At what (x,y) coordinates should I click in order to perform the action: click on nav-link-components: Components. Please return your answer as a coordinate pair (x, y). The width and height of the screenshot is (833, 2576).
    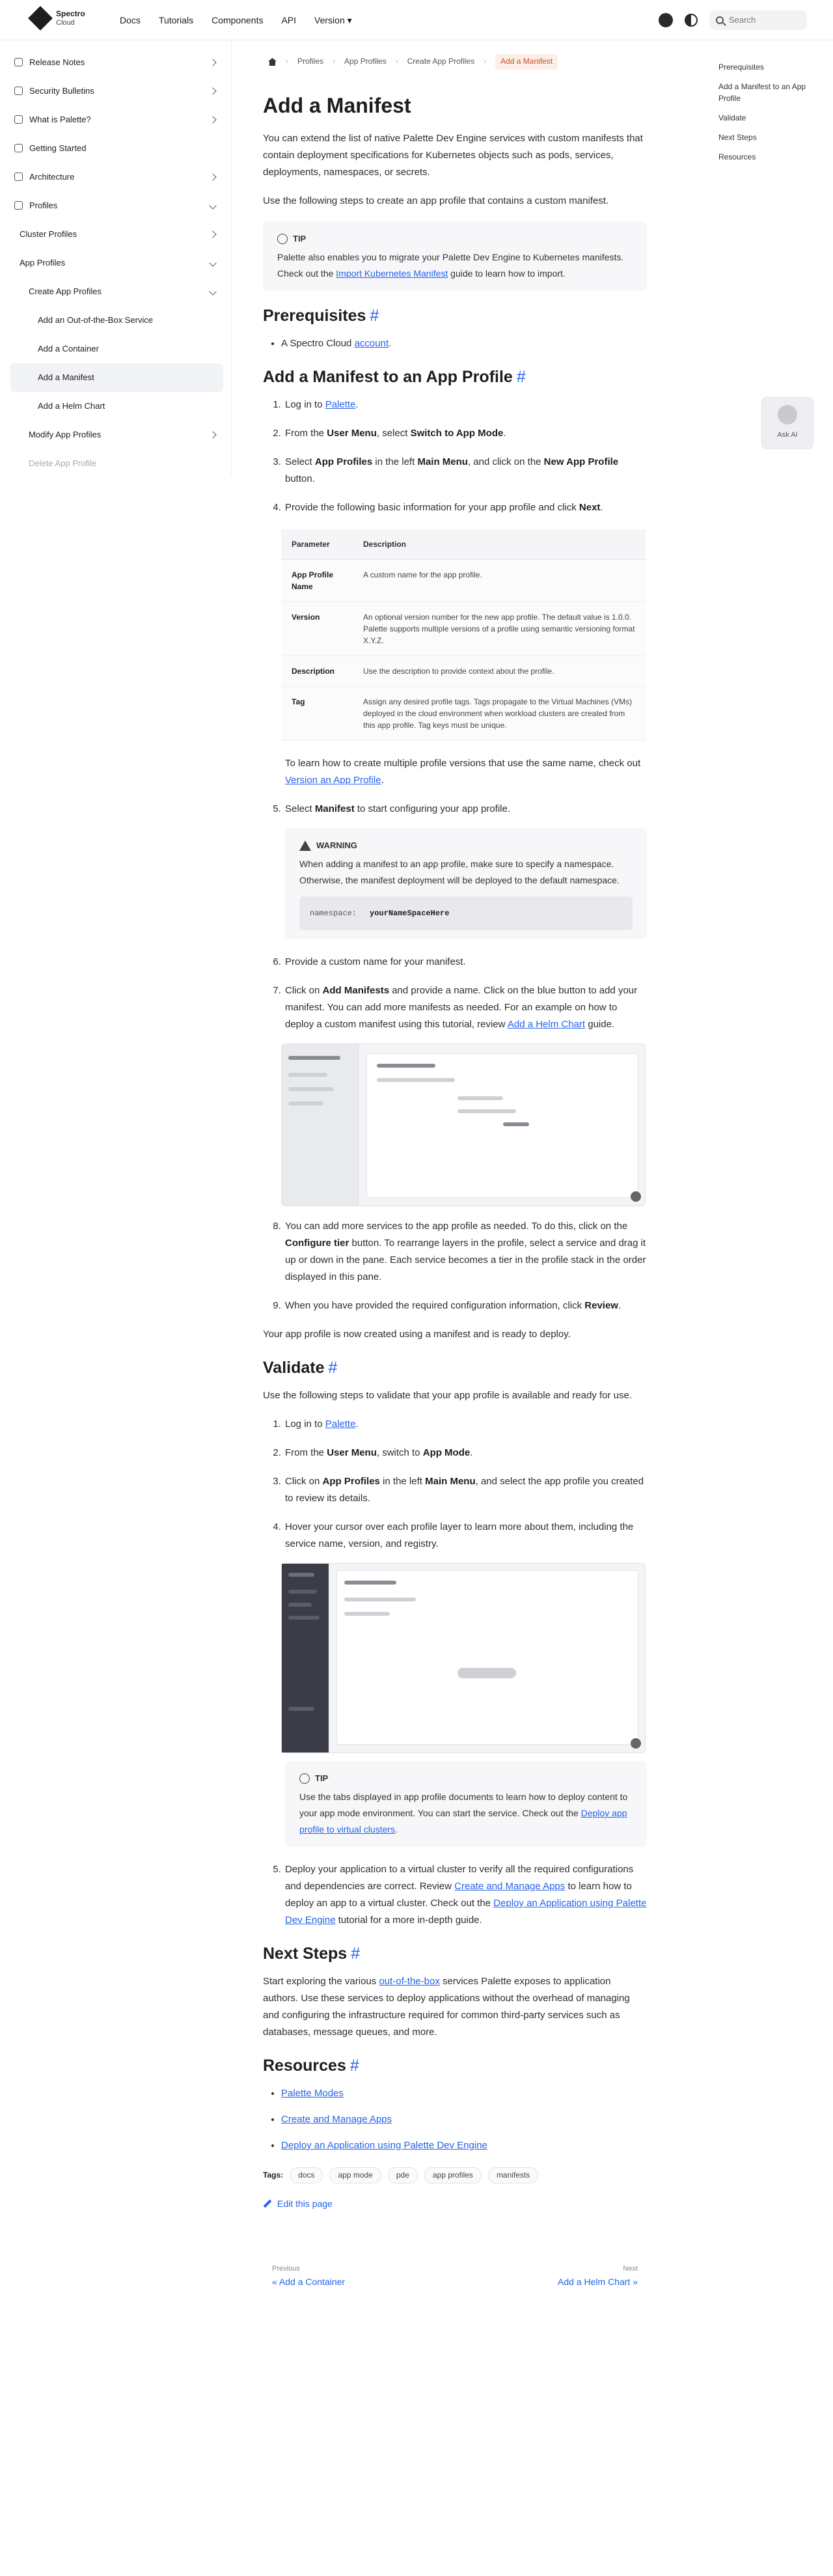
    Looking at the image, I should click on (237, 20).